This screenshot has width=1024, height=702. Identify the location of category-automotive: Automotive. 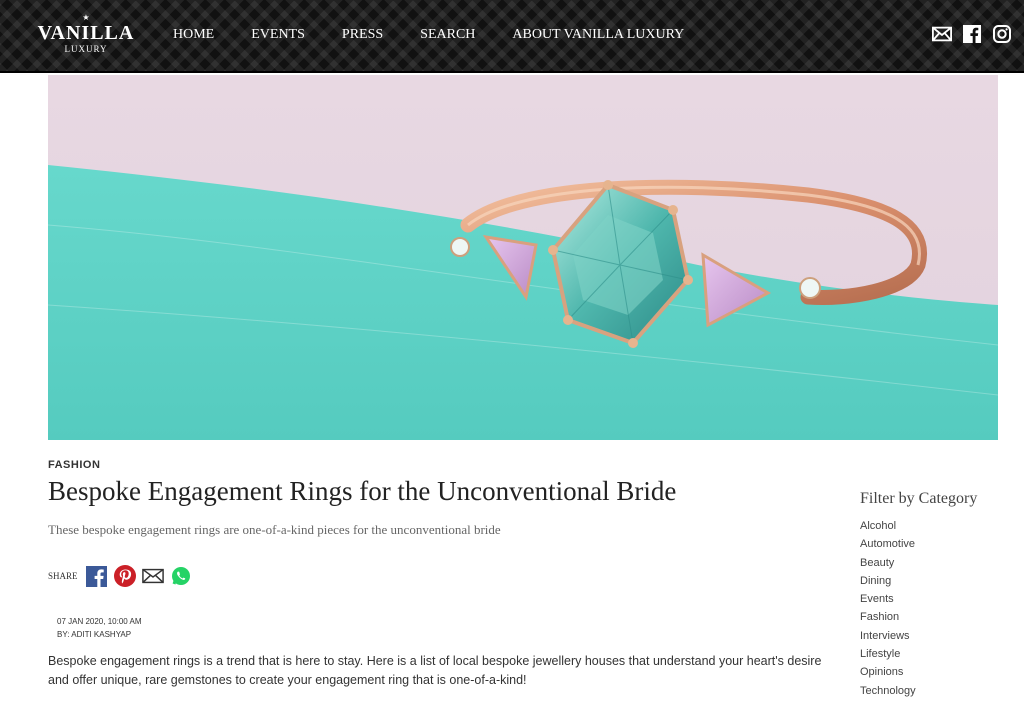
(888, 544).